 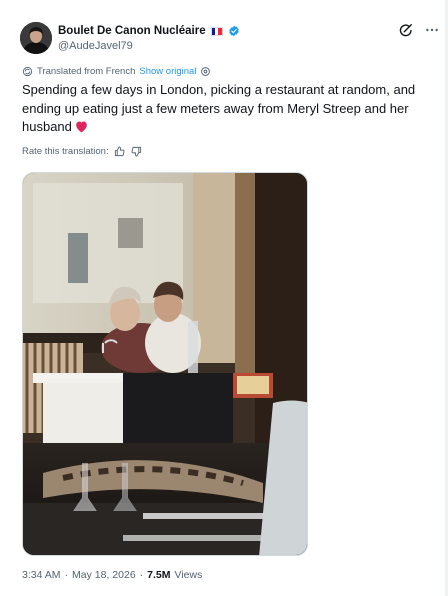 I want to click on rate-translation: Rate this translation:, so click(x=82, y=151).